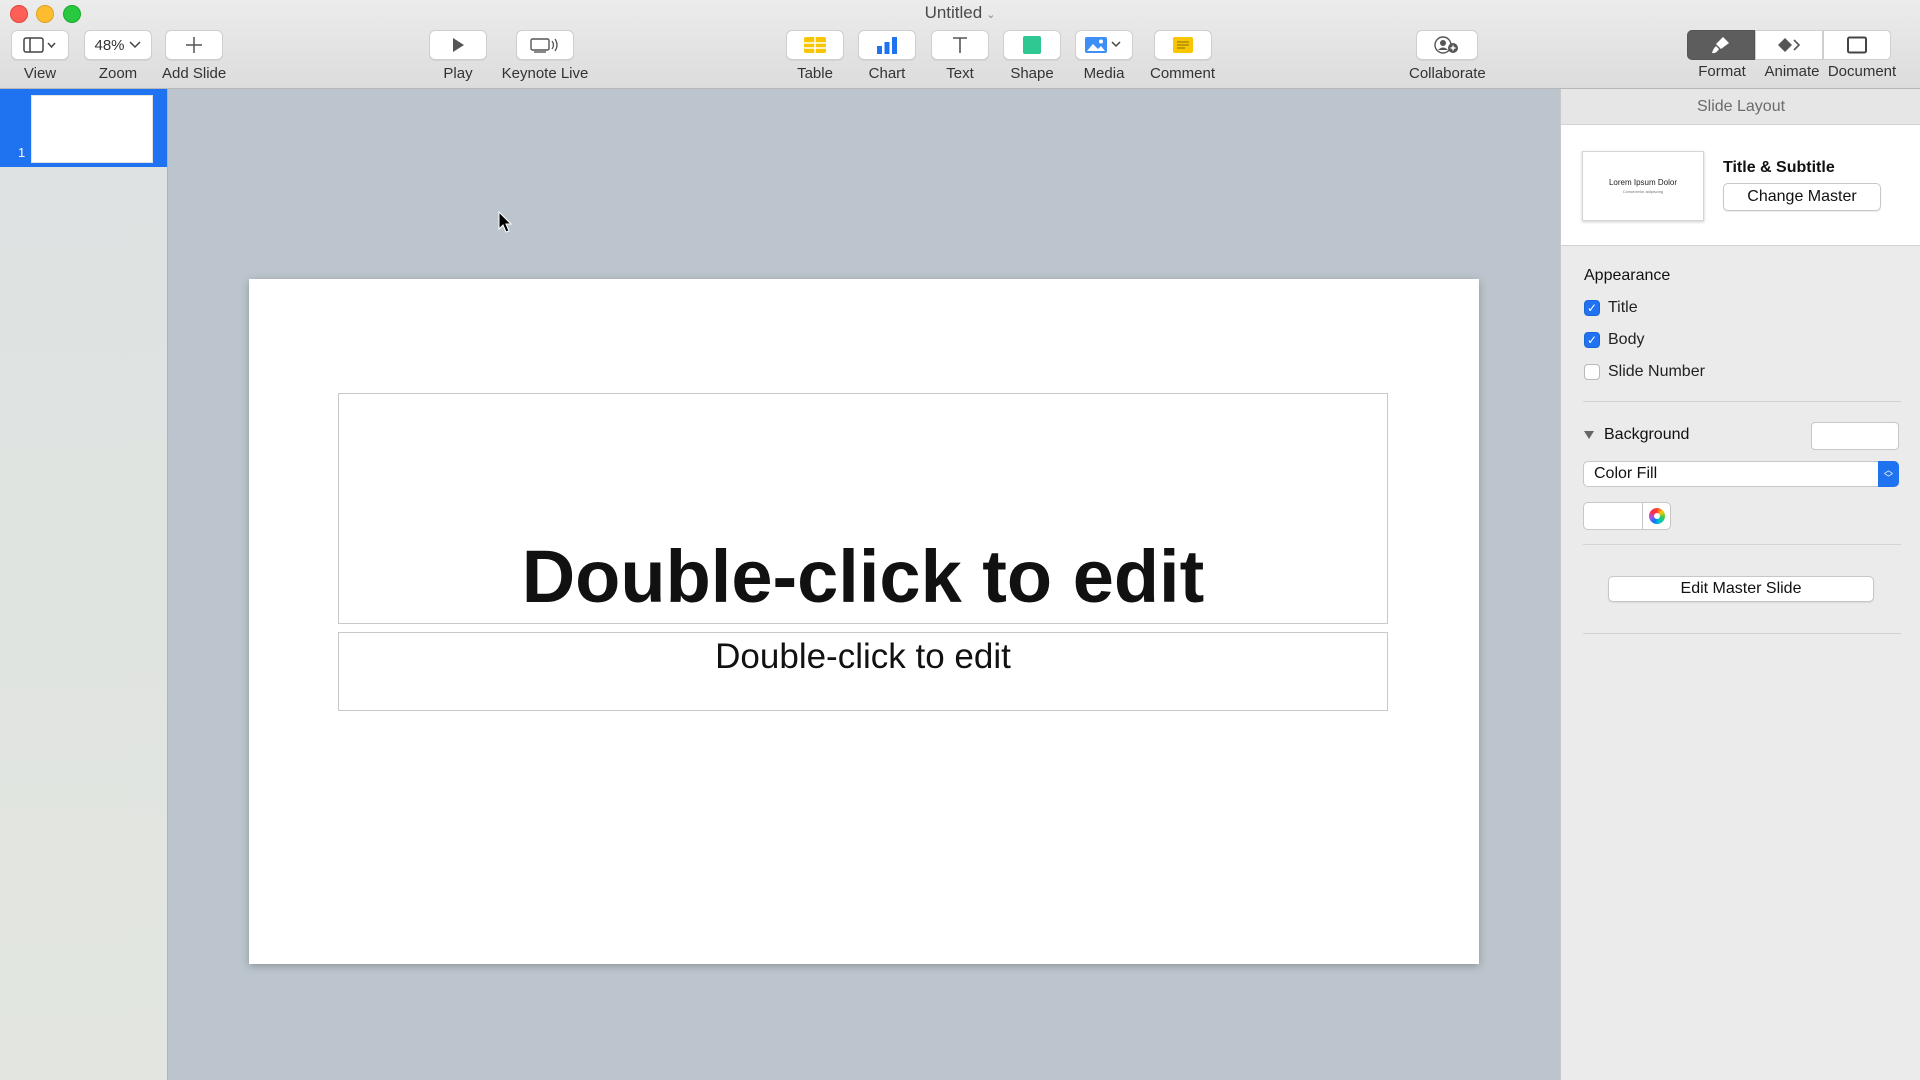  I want to click on document-icon, so click(1857, 45).